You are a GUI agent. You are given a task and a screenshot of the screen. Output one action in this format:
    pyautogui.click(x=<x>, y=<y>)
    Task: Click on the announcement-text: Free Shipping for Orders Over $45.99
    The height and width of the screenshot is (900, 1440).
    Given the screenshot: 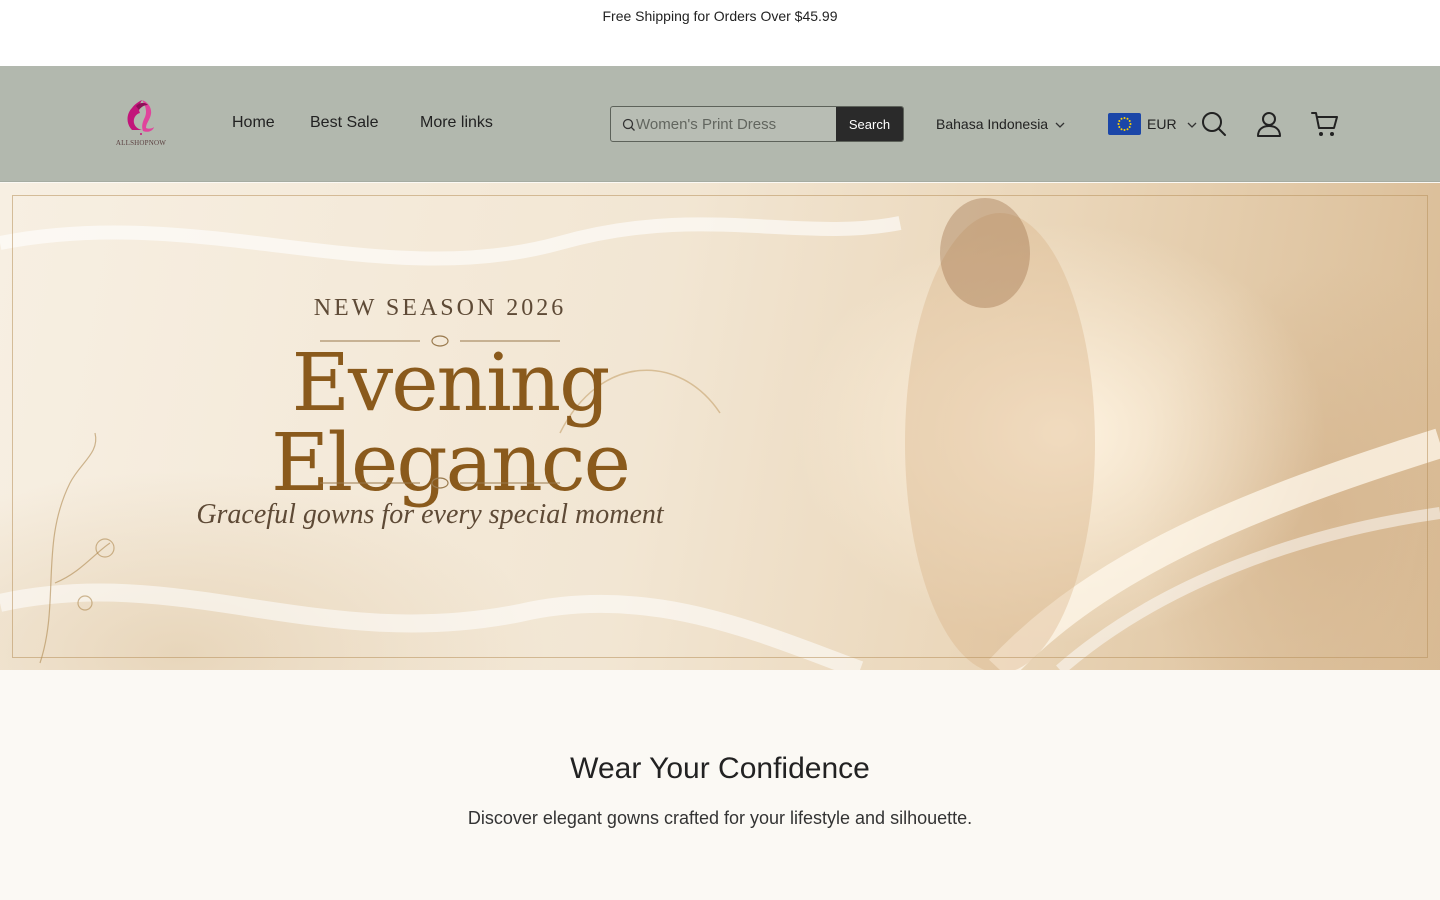 What is the action you would take?
    pyautogui.click(x=720, y=16)
    